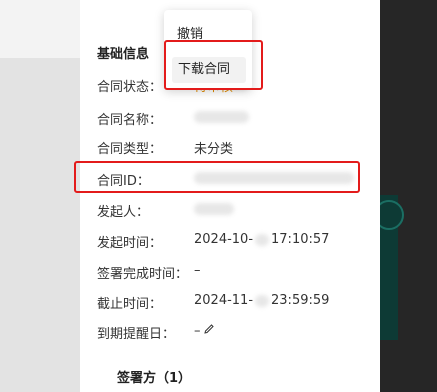 This screenshot has height=392, width=437. I want to click on contract-name-value, so click(221, 116).